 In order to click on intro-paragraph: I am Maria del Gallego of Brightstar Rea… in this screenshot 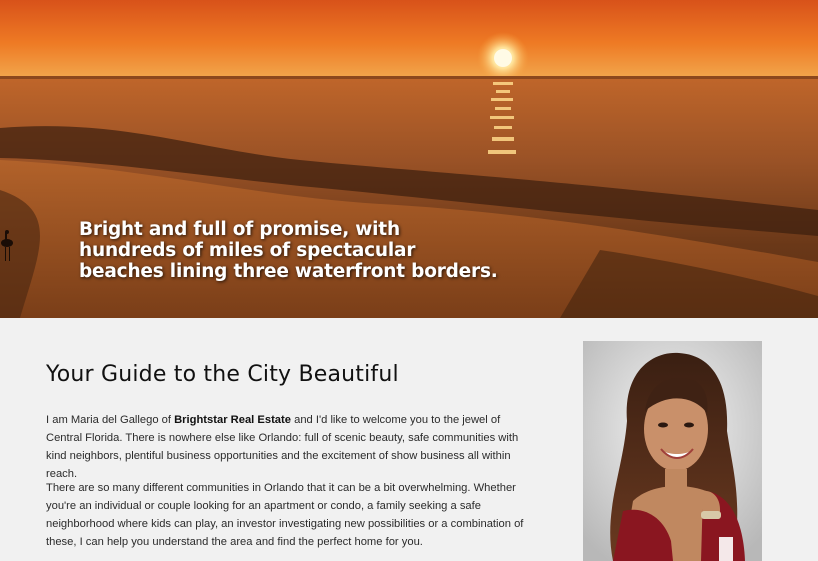, I will do `click(286, 447)`.